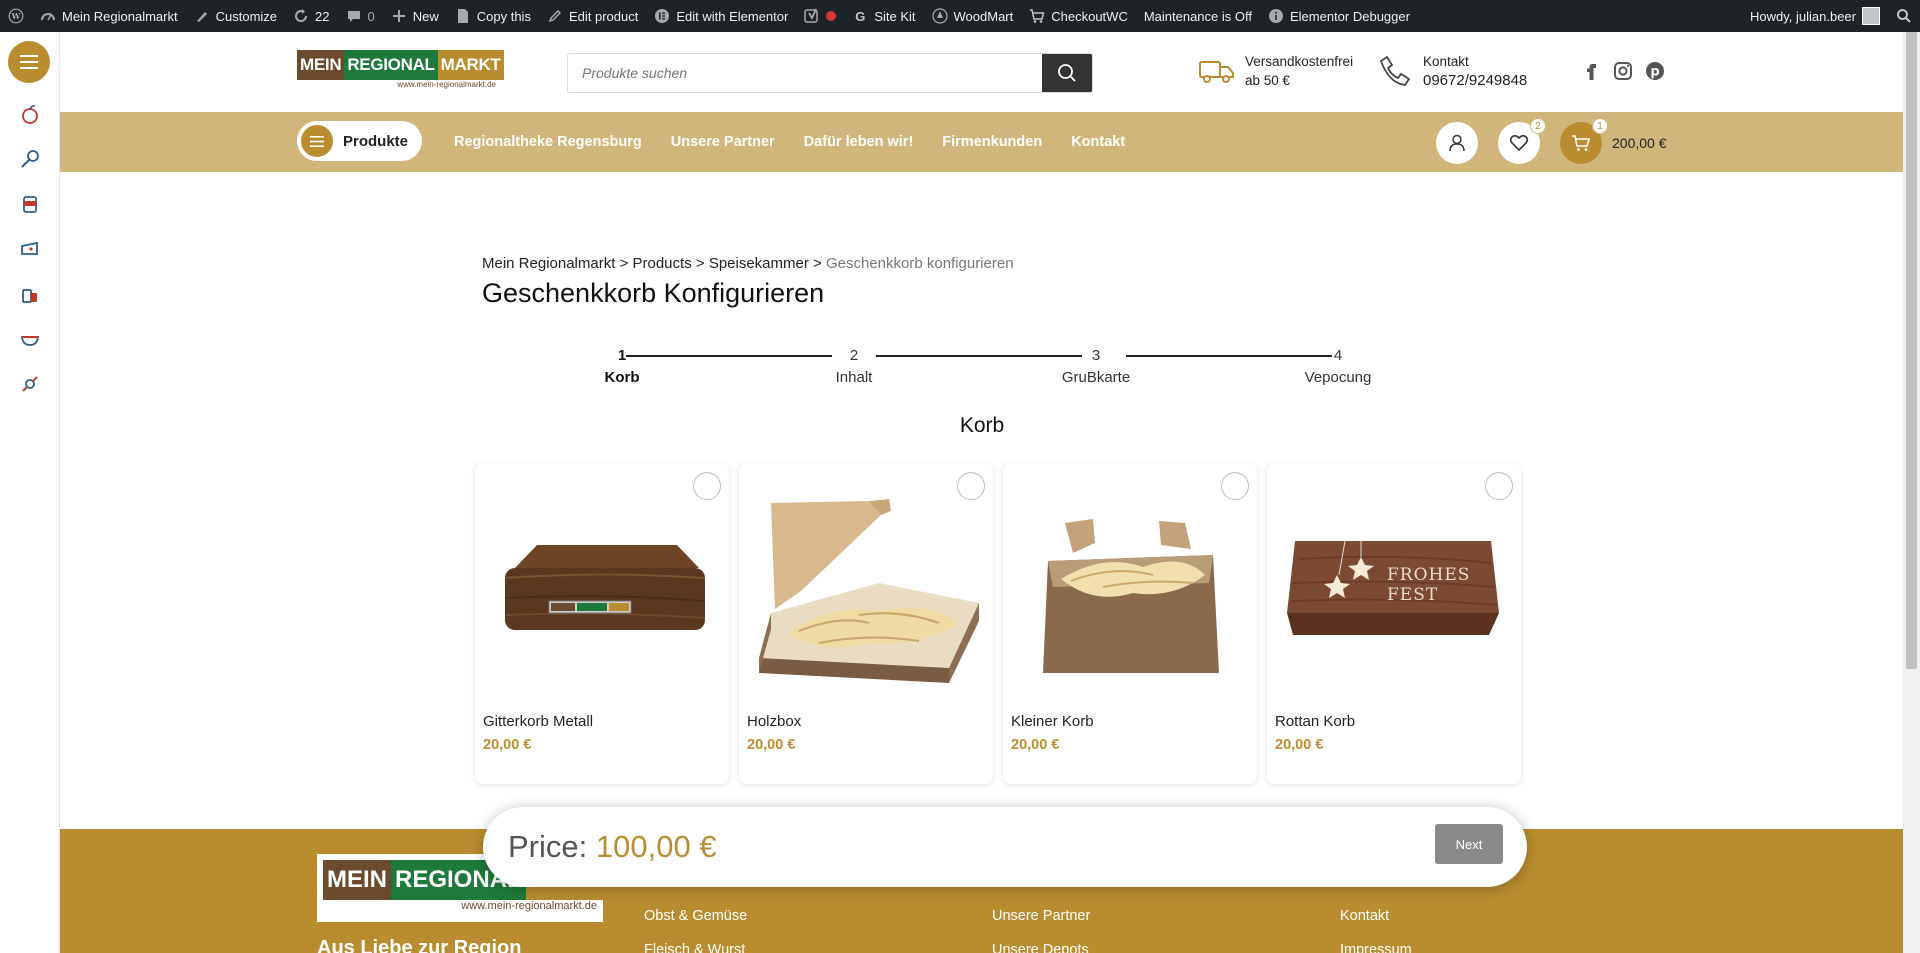 Image resolution: width=1920 pixels, height=953 pixels. I want to click on howdy-label: Howdy, julian.beer, so click(1803, 16).